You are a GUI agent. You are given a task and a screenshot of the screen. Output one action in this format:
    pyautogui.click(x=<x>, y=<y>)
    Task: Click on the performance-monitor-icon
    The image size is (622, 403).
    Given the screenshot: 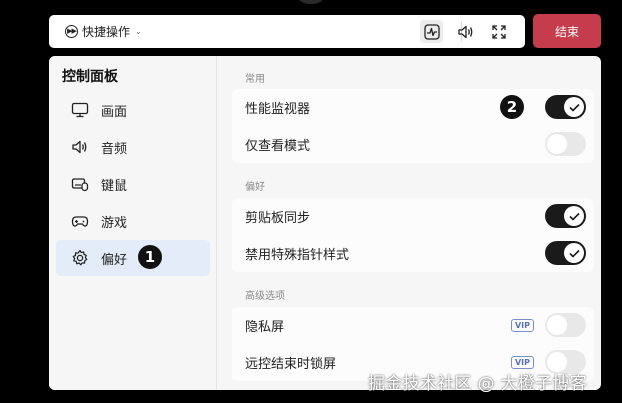 What is the action you would take?
    pyautogui.click(x=431, y=31)
    